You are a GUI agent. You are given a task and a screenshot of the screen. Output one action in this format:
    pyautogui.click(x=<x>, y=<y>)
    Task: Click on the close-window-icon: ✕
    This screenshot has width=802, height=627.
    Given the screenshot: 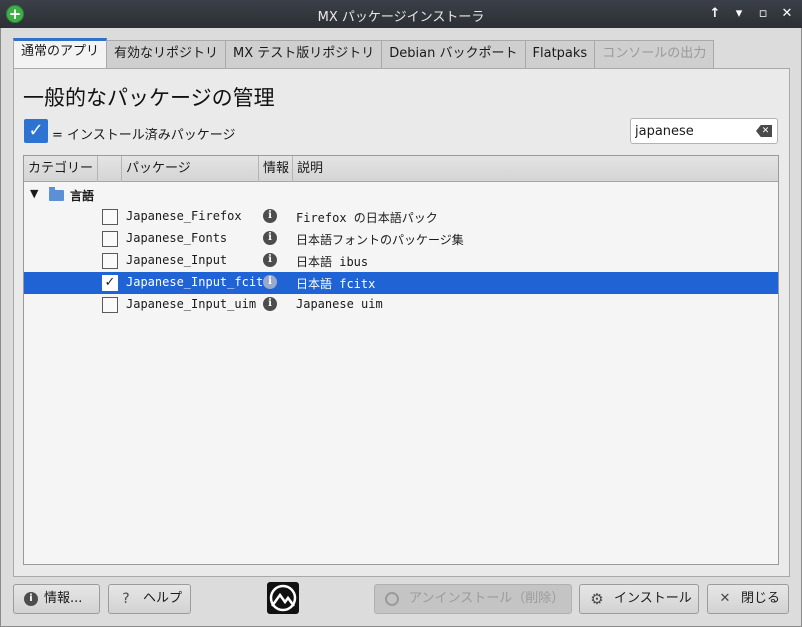 What is the action you would take?
    pyautogui.click(x=787, y=14)
    